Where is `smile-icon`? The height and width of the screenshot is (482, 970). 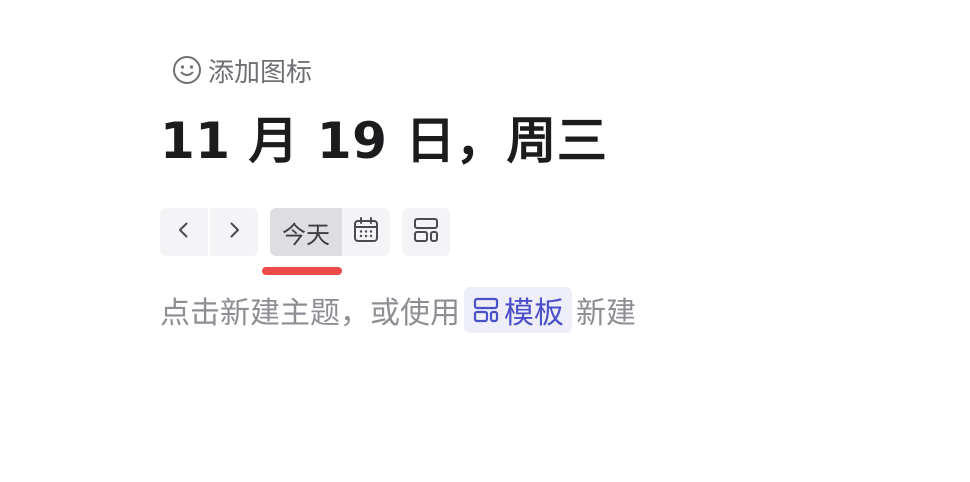
smile-icon is located at coordinates (187, 70).